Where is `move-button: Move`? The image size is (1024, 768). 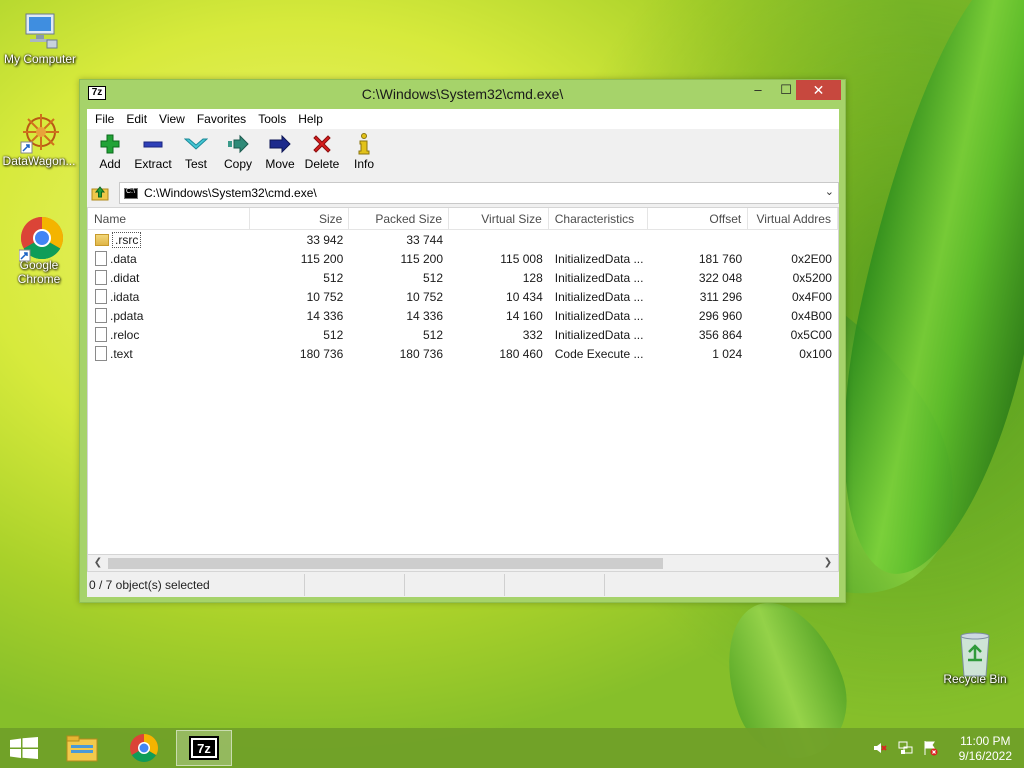 move-button: Move is located at coordinates (280, 153).